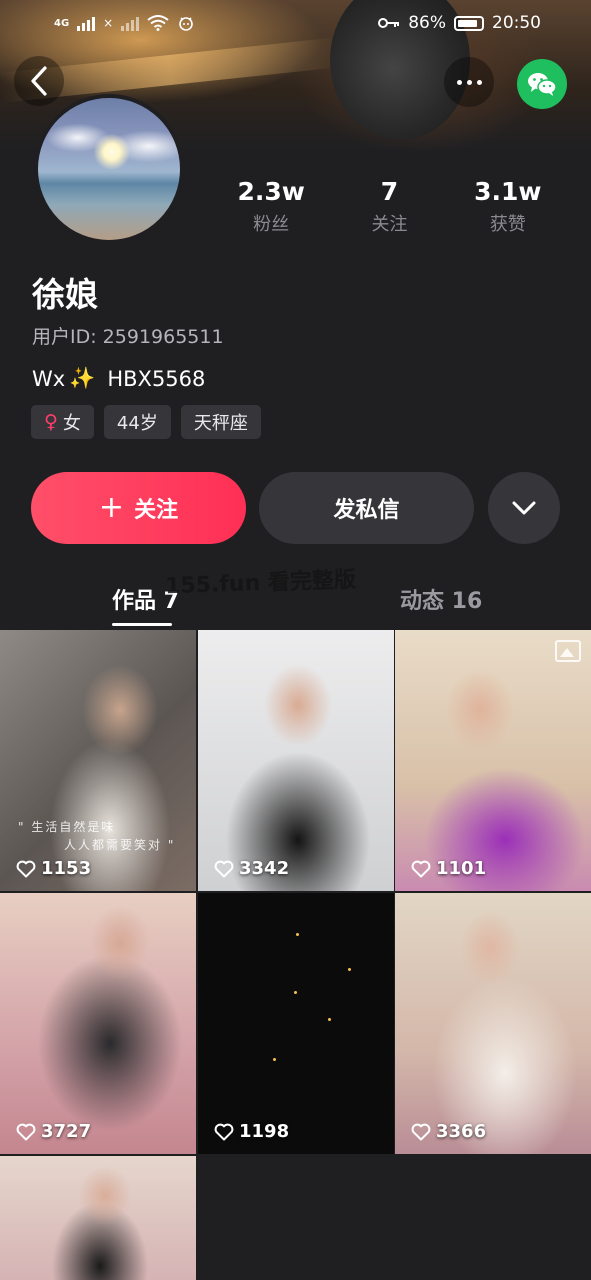 This screenshot has height=1280, width=591. I want to click on caption-line: " 生活自然是味, so click(67, 827).